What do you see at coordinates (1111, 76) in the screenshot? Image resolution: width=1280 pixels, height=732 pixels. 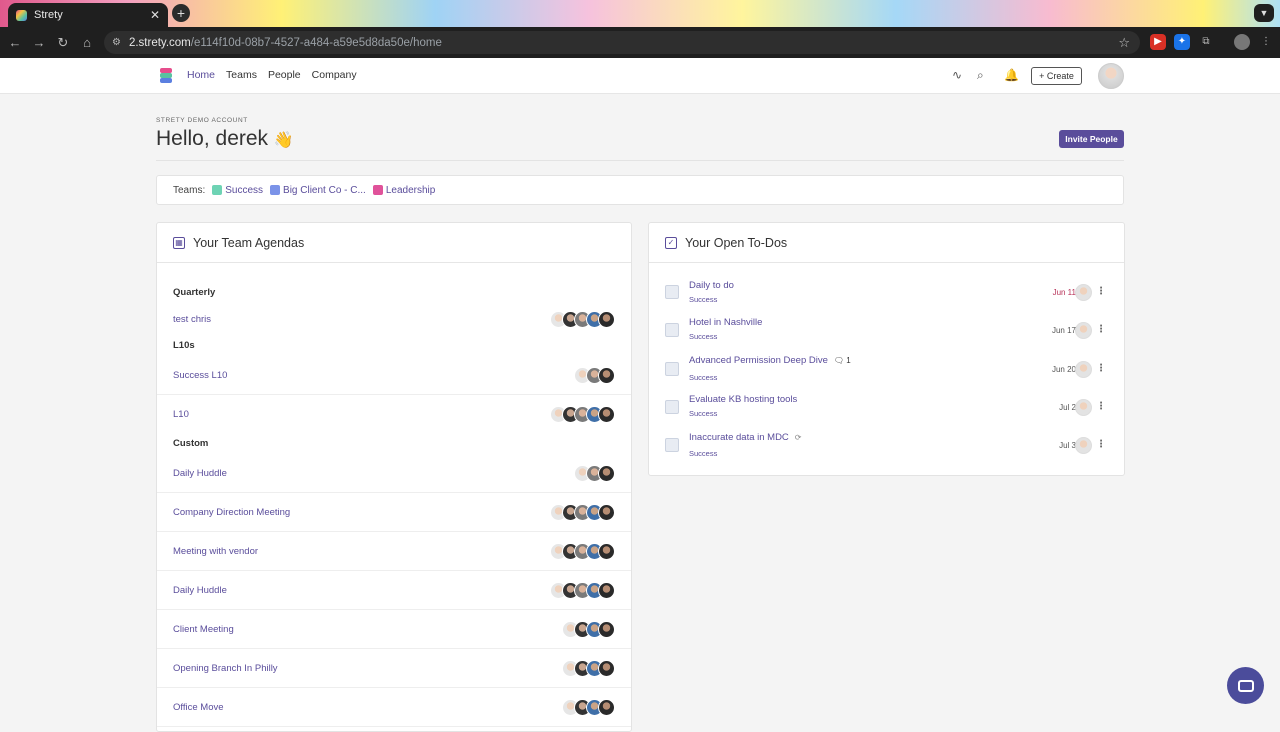 I see `user-avatar` at bounding box center [1111, 76].